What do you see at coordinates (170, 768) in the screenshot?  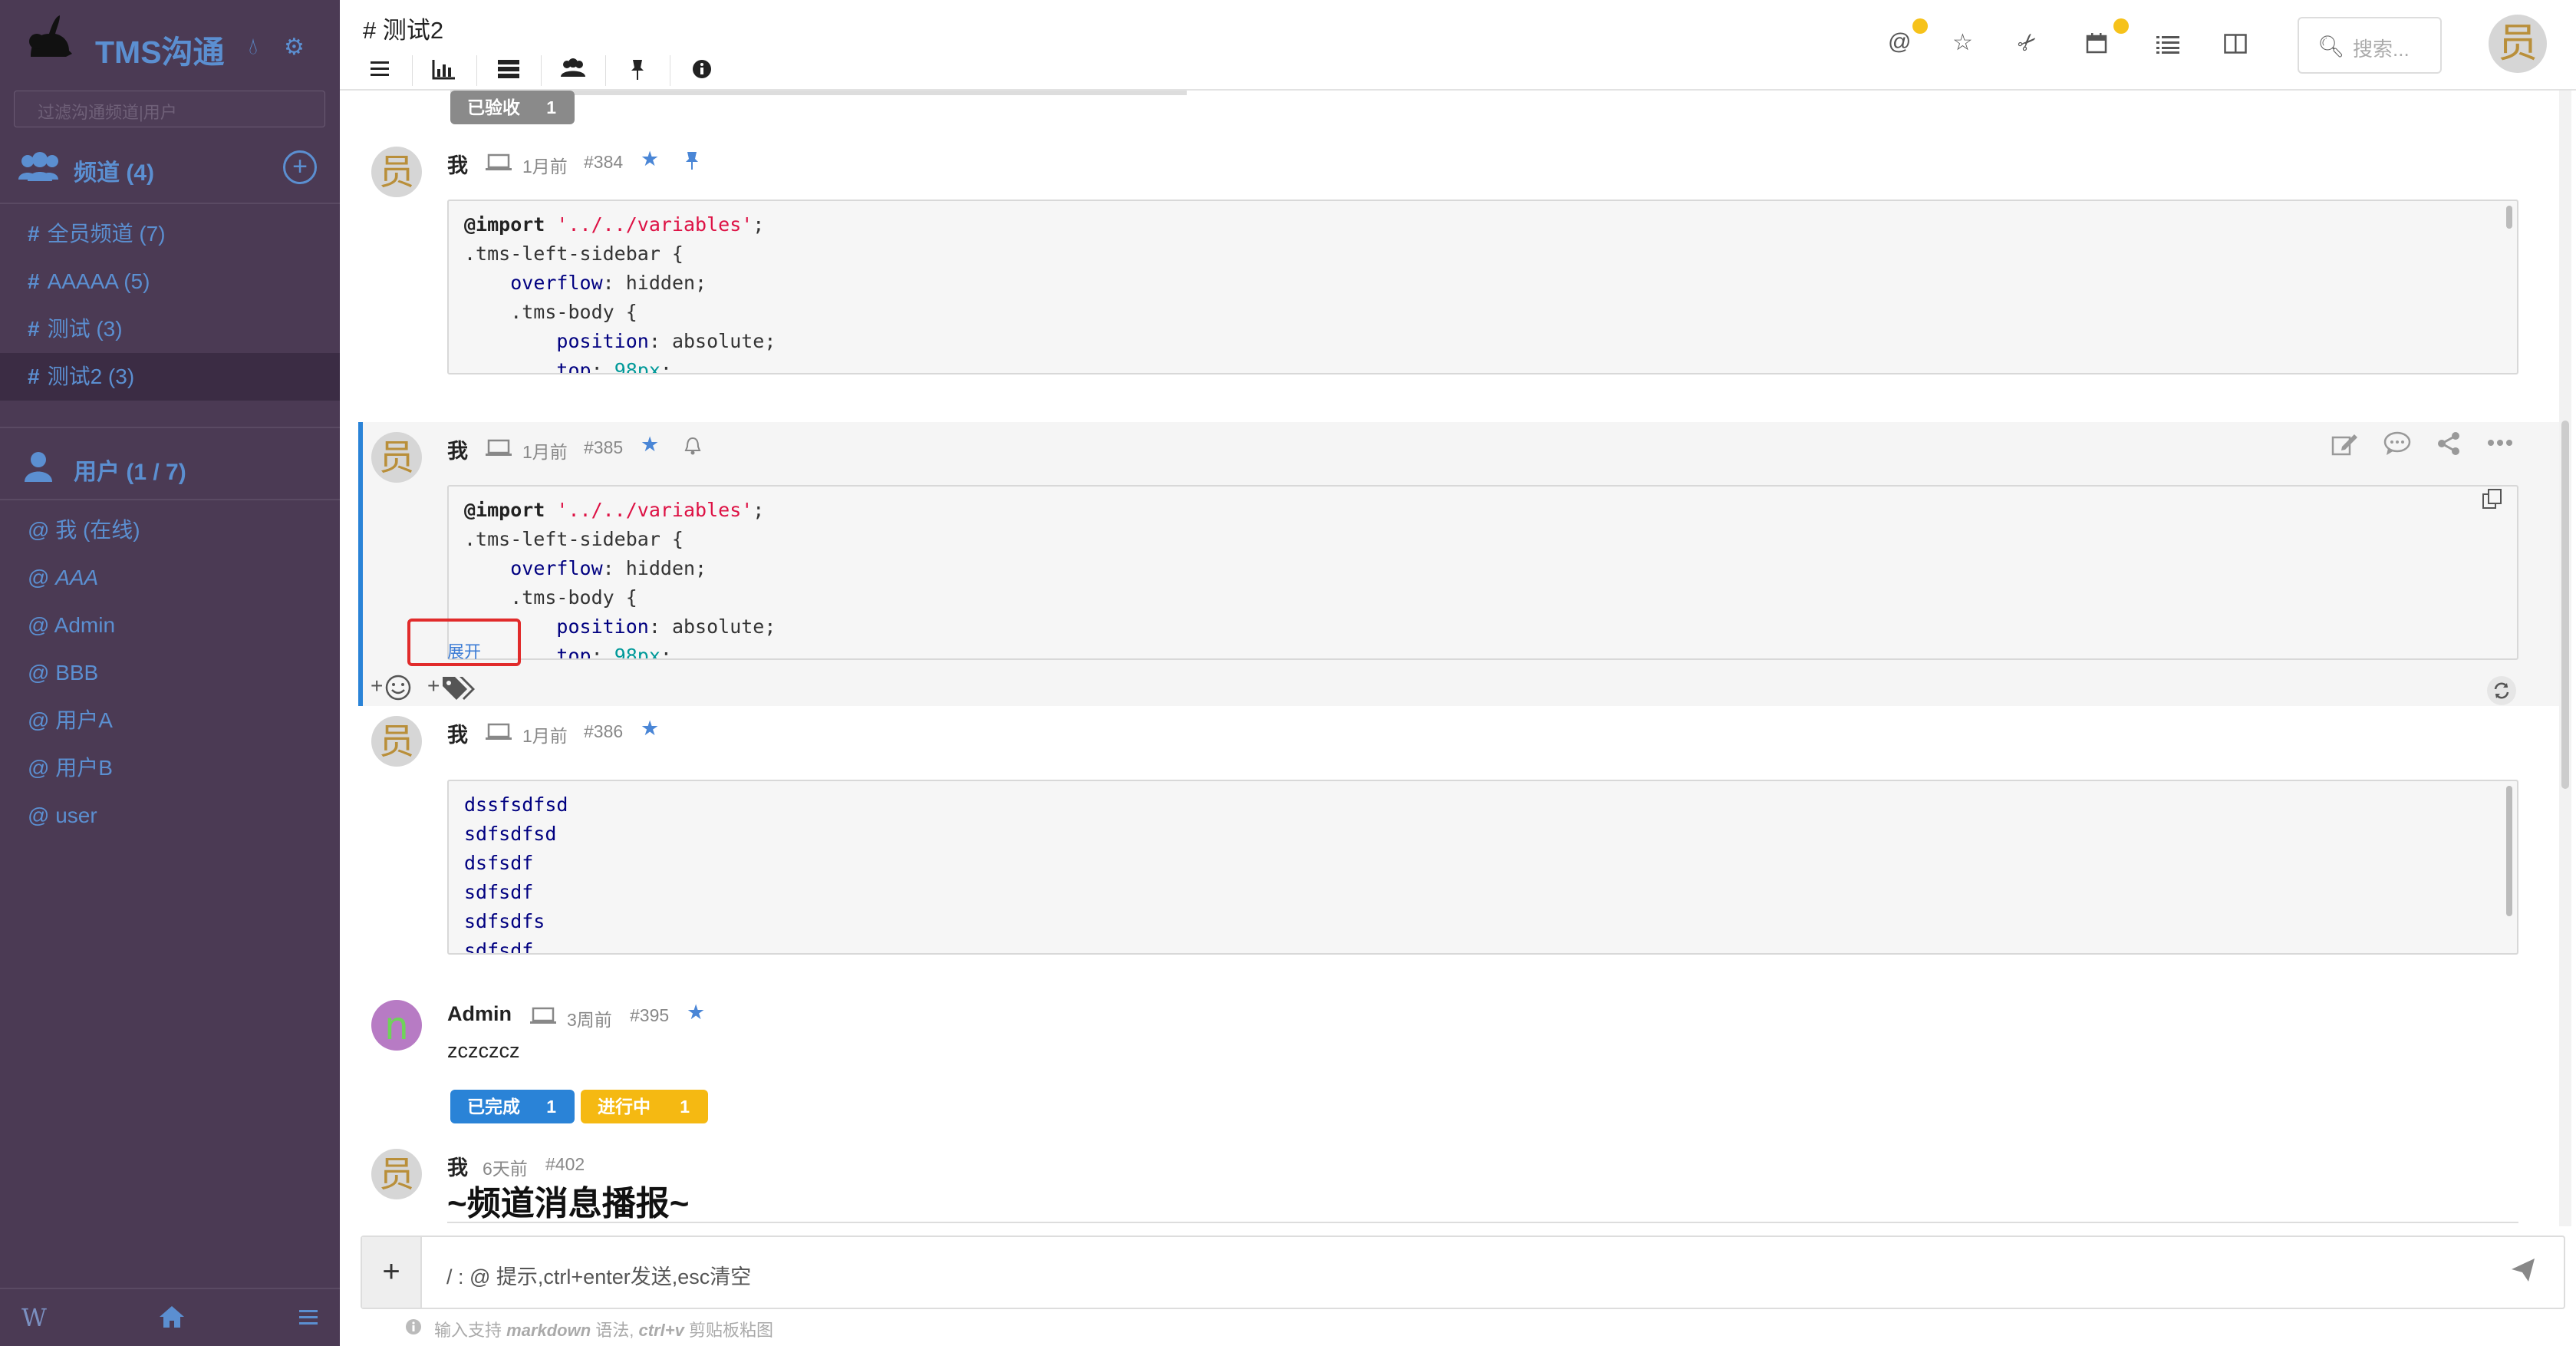 I see `user-item: @ 用户B` at bounding box center [170, 768].